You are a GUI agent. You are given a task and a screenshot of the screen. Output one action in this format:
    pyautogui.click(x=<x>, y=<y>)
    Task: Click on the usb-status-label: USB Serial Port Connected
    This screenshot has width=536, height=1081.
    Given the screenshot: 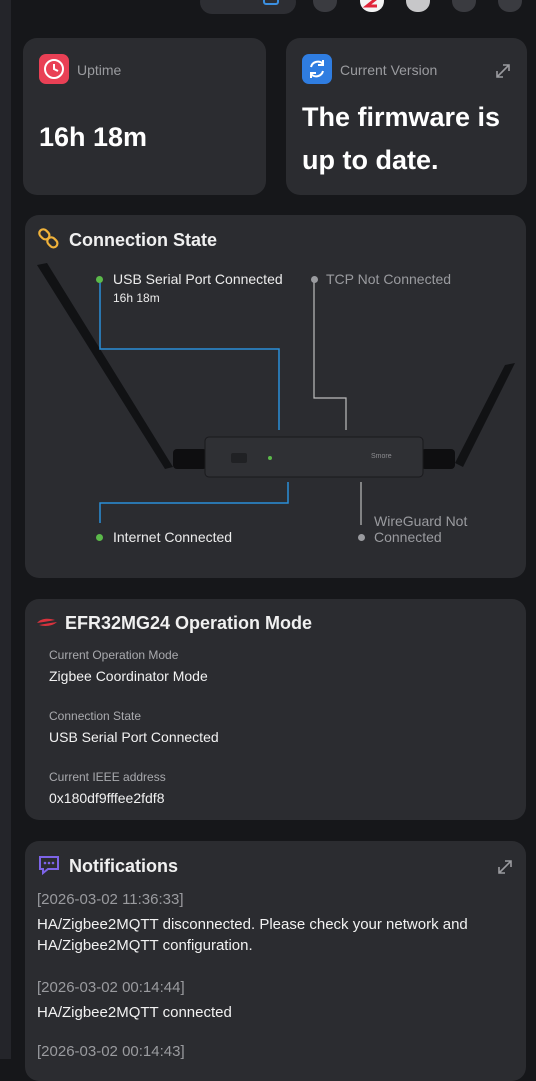 What is the action you would take?
    pyautogui.click(x=198, y=279)
    